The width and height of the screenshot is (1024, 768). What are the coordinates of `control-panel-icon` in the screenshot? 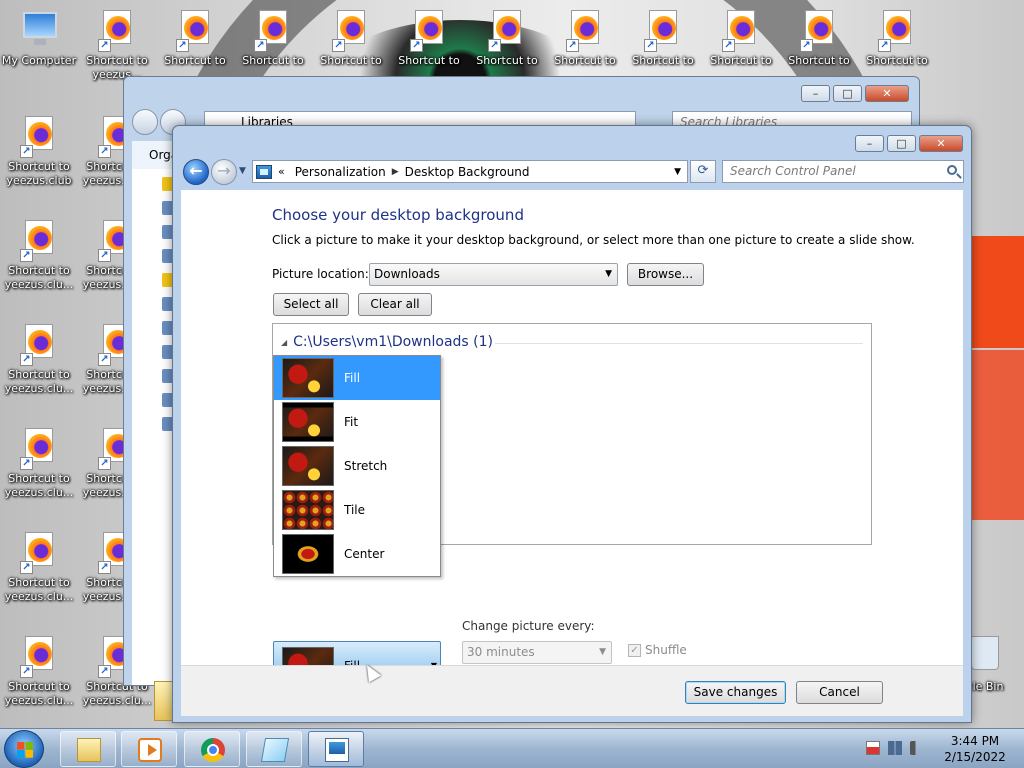 It's located at (264, 171).